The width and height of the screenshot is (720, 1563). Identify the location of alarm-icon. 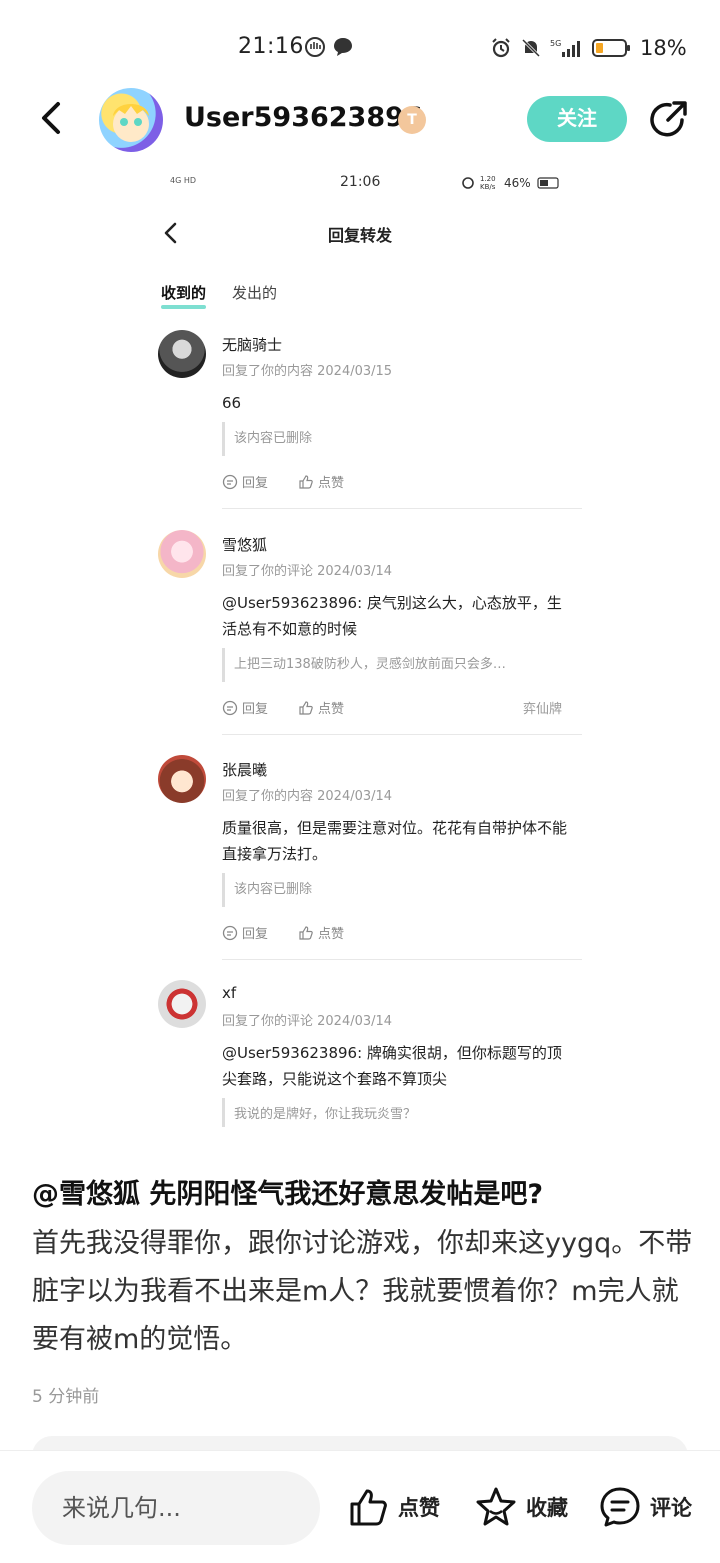
(501, 48).